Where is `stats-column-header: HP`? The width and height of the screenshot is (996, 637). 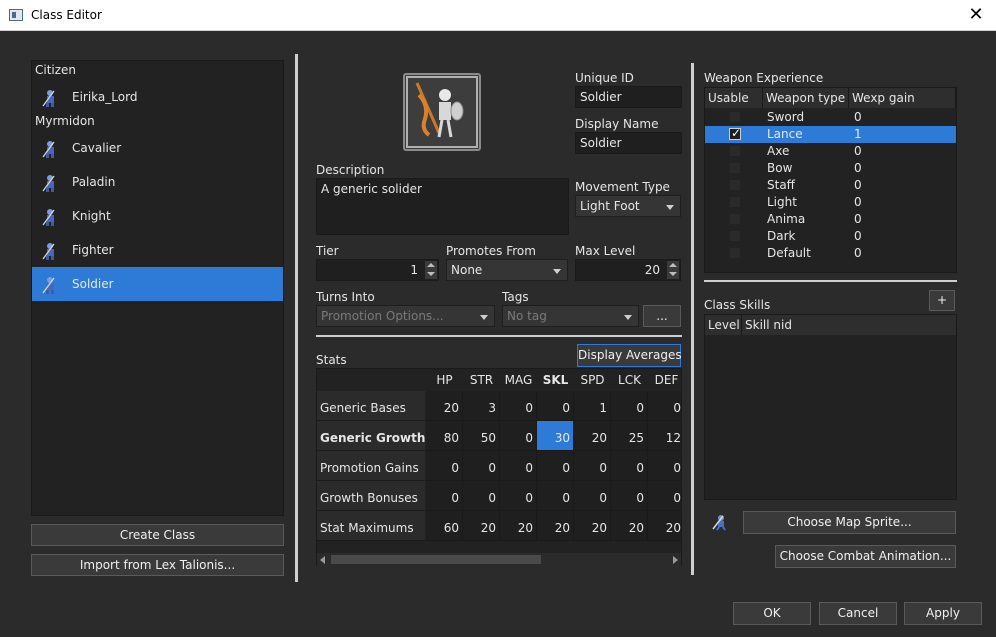 stats-column-header: HP is located at coordinates (444, 380).